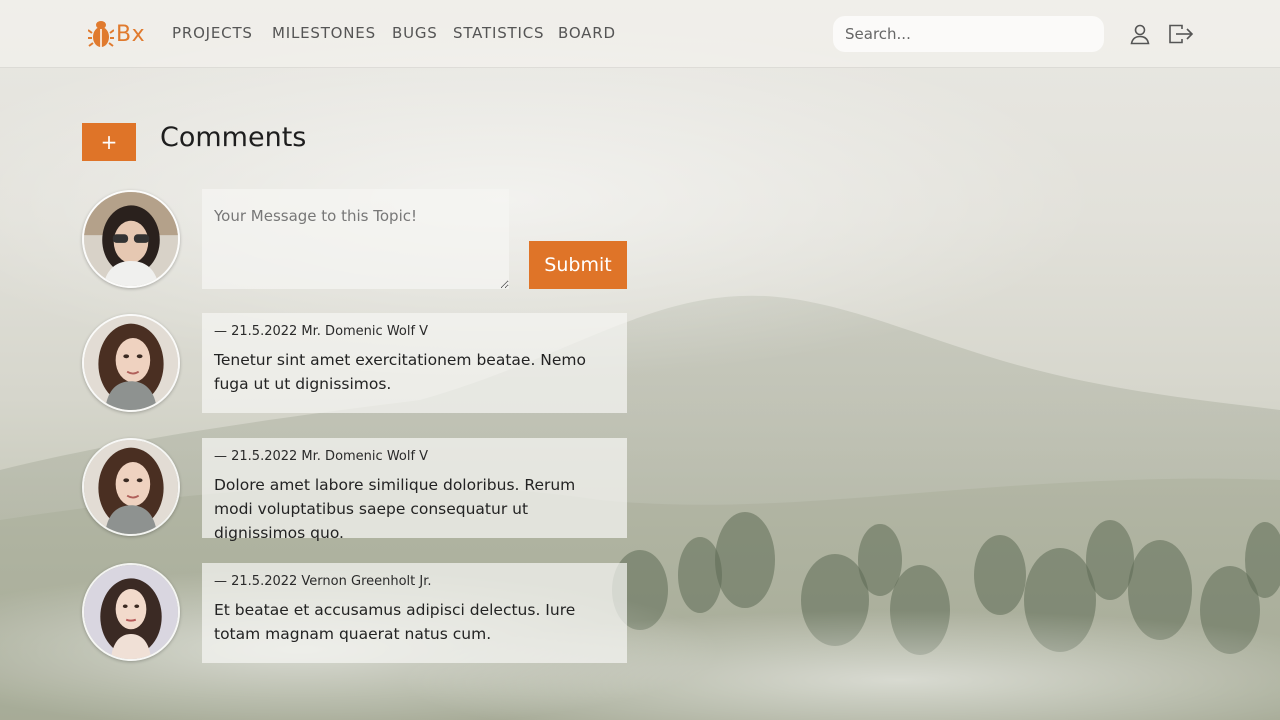 Image resolution: width=1280 pixels, height=720 pixels. I want to click on logout-button, so click(1181, 34).